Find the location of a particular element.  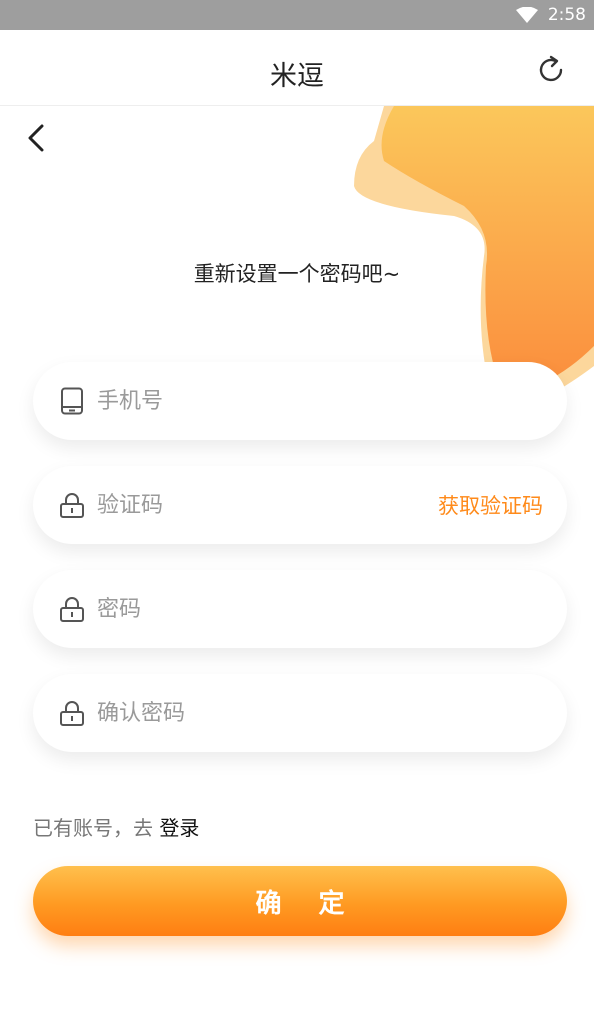

login-hint: 已有账号，去 登录 is located at coordinates (116, 826).